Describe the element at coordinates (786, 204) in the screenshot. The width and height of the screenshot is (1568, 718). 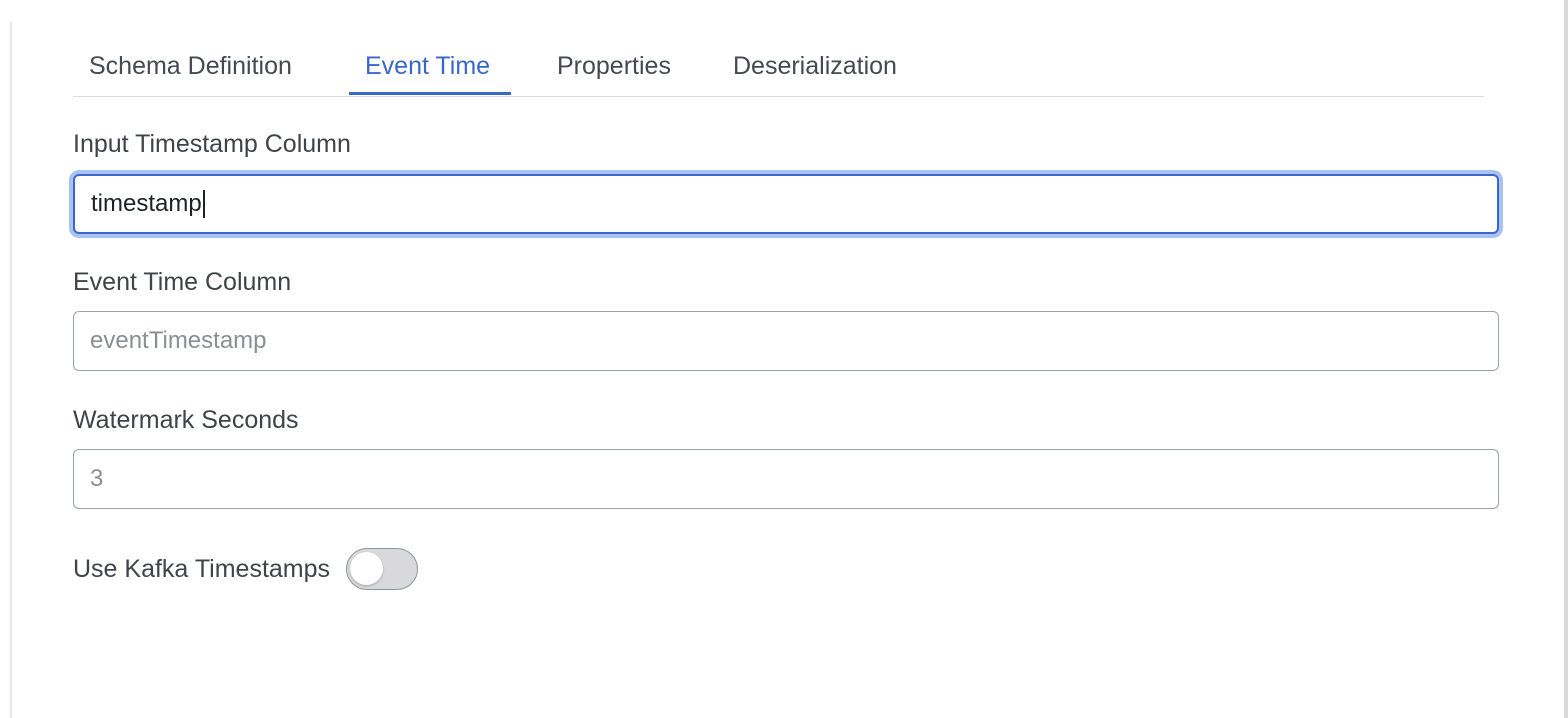
I see `input-timestamp-field: timestamp` at that location.